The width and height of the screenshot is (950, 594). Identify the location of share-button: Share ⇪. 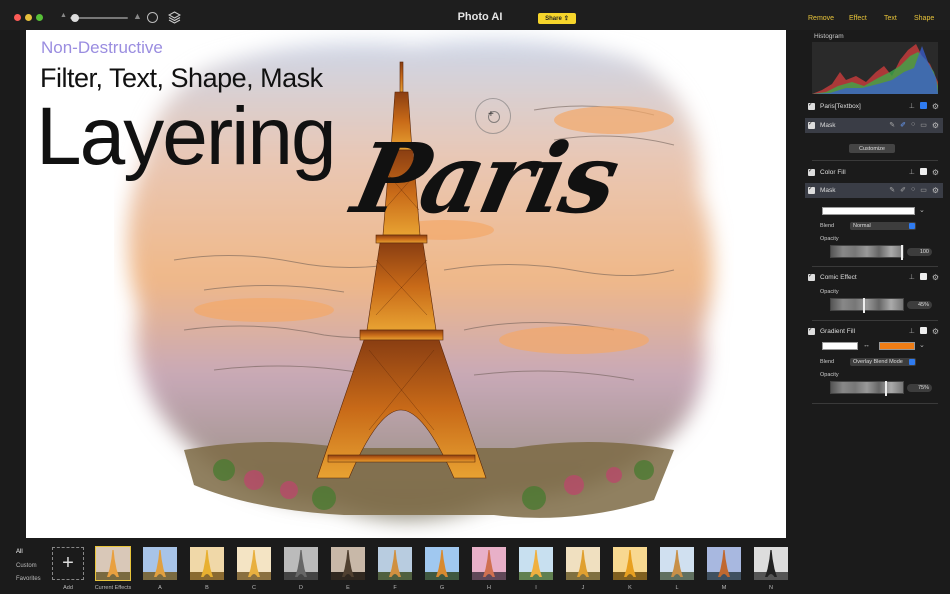
(557, 18).